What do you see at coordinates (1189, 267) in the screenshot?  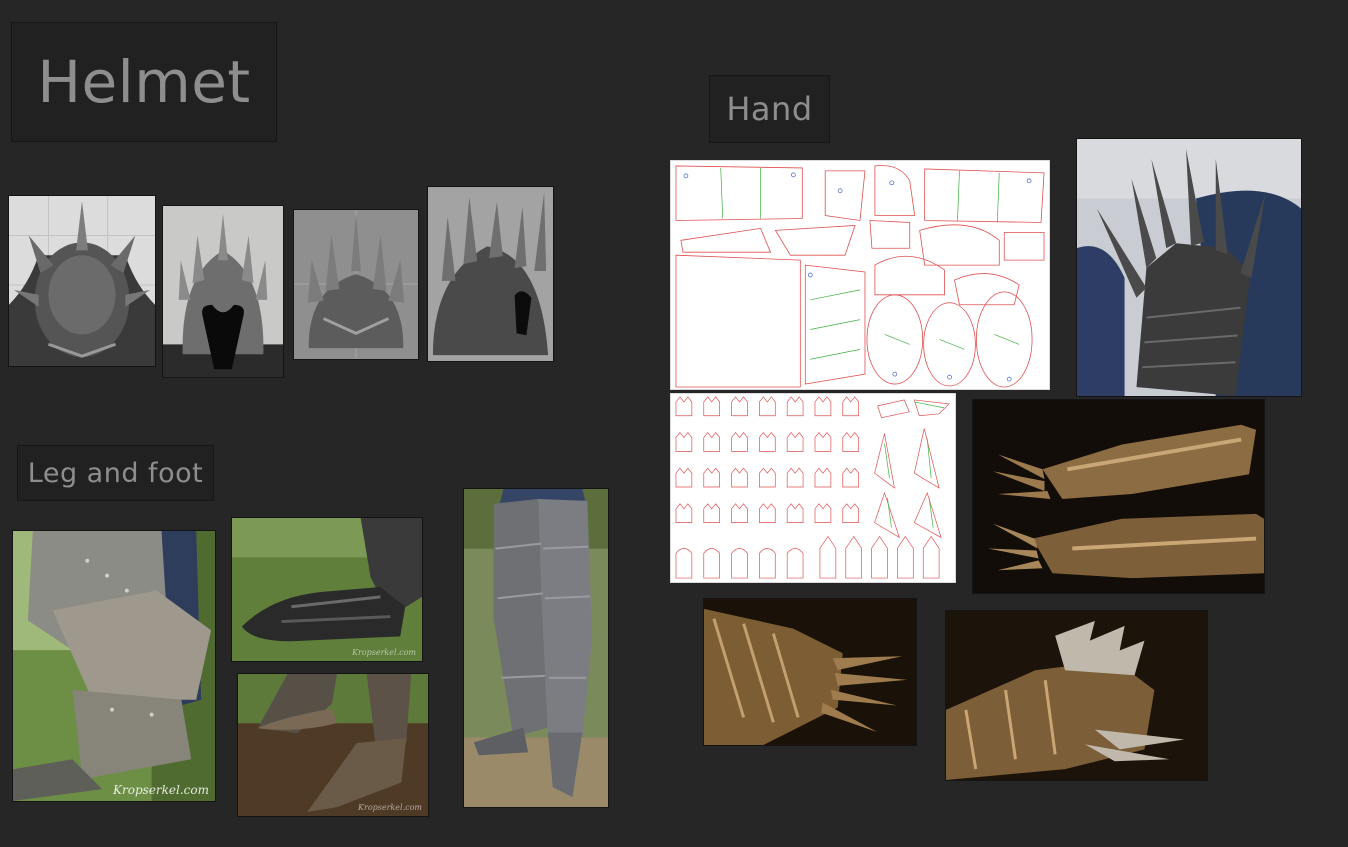 I see `gauntlet-worn-photo` at bounding box center [1189, 267].